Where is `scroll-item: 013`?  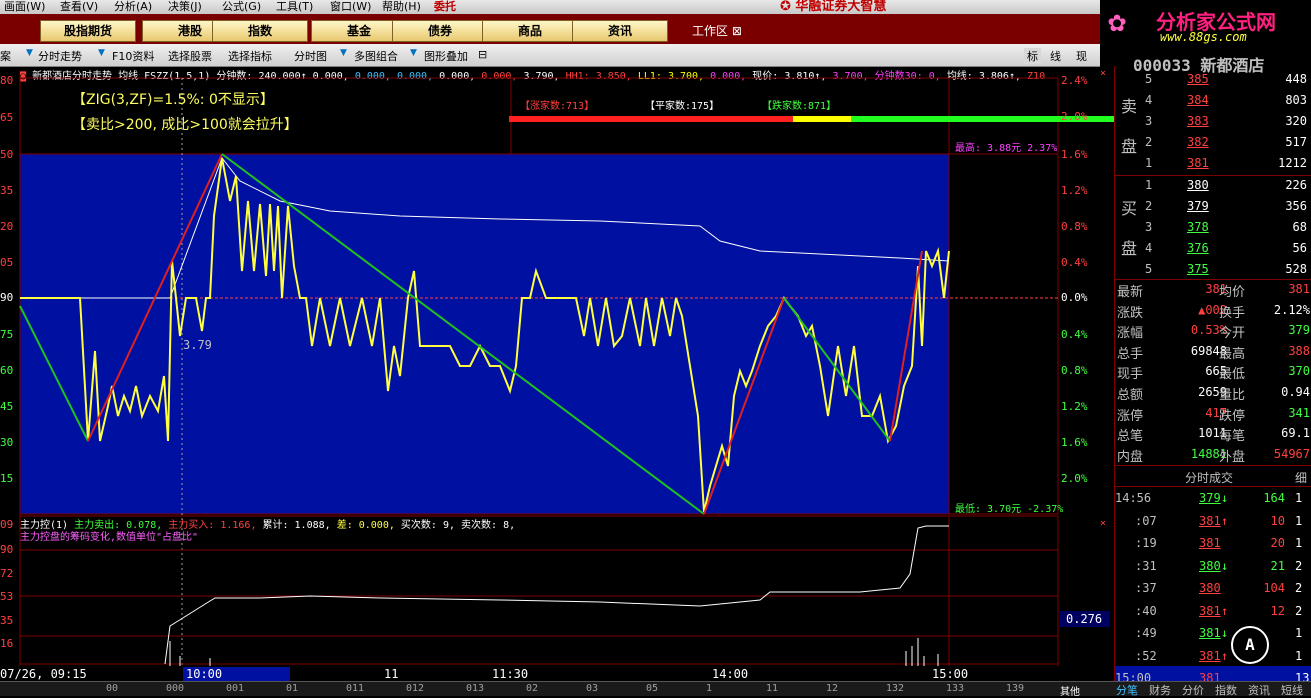 scroll-item: 013 is located at coordinates (475, 688).